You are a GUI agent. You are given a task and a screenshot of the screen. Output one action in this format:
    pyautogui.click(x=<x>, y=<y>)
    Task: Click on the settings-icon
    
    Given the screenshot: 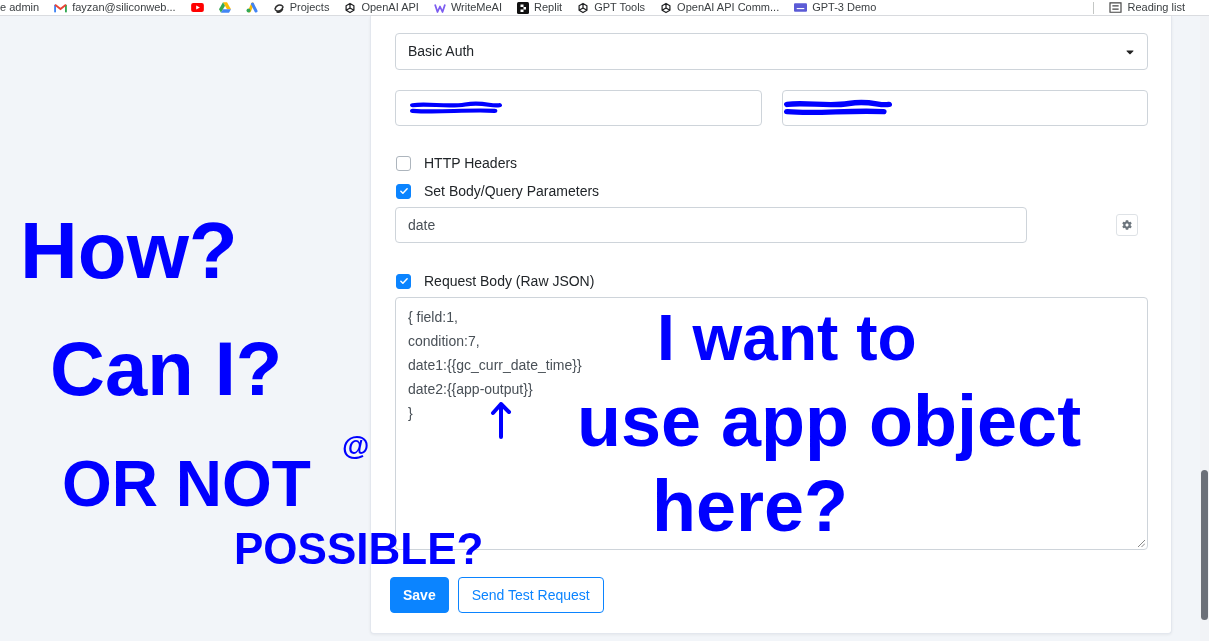 What is the action you would take?
    pyautogui.click(x=1127, y=225)
    